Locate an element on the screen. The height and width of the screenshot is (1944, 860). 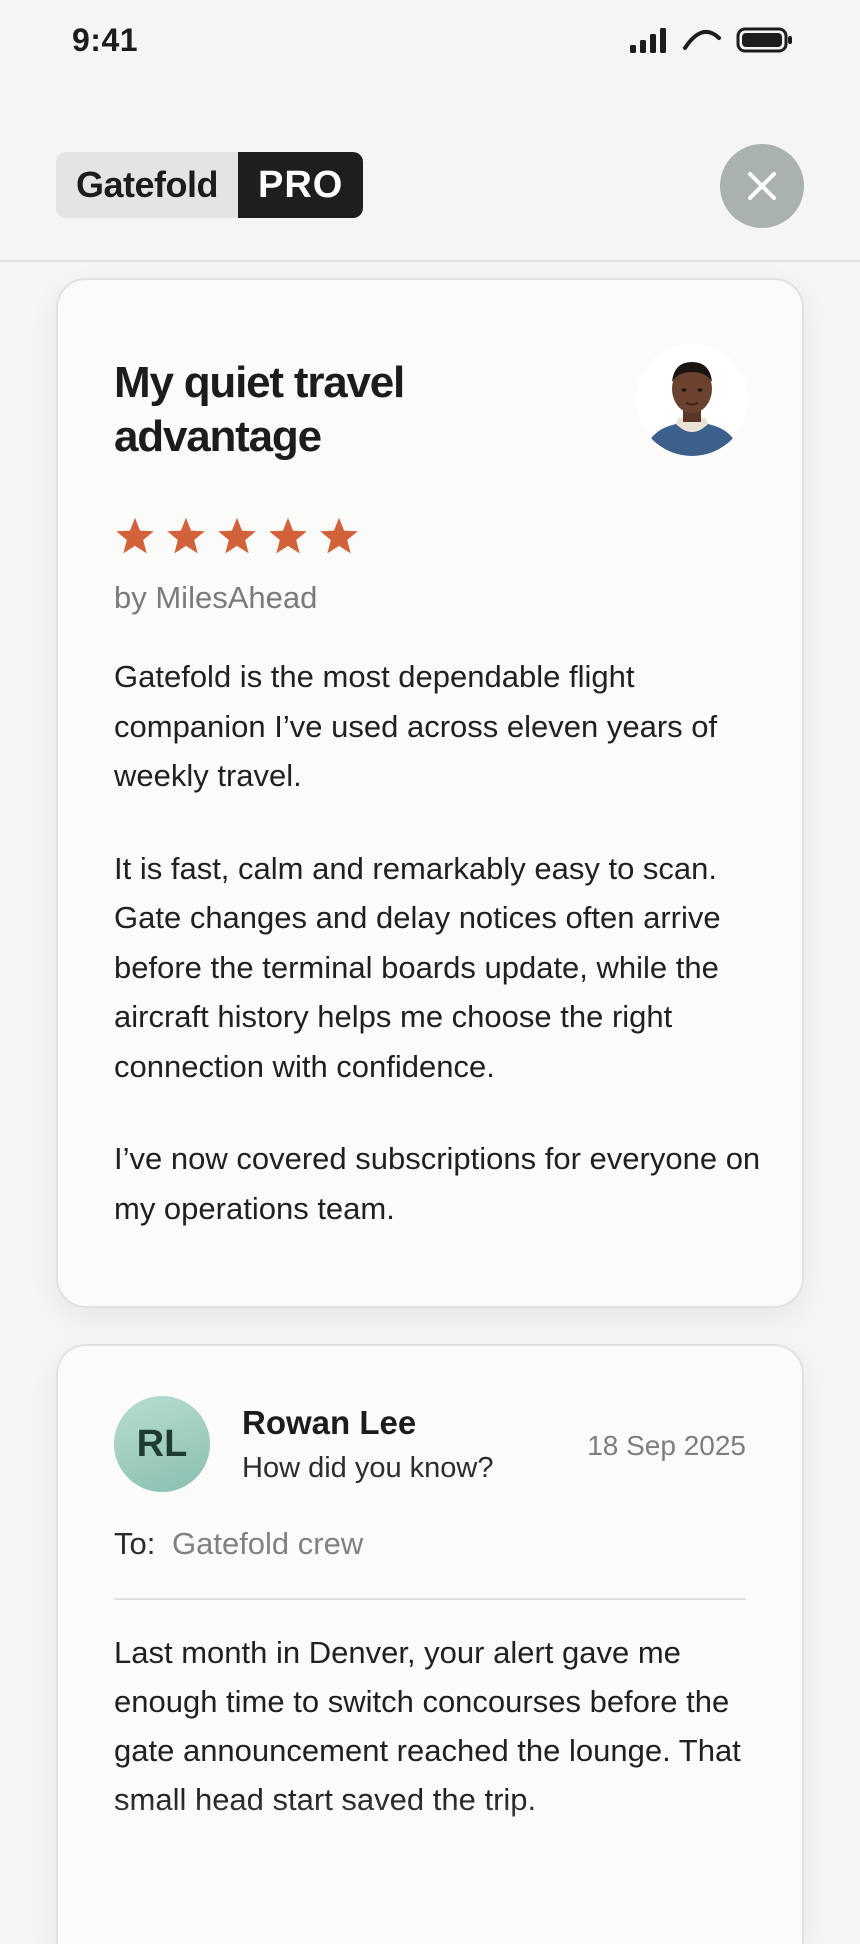
close-button is located at coordinates (762, 186).